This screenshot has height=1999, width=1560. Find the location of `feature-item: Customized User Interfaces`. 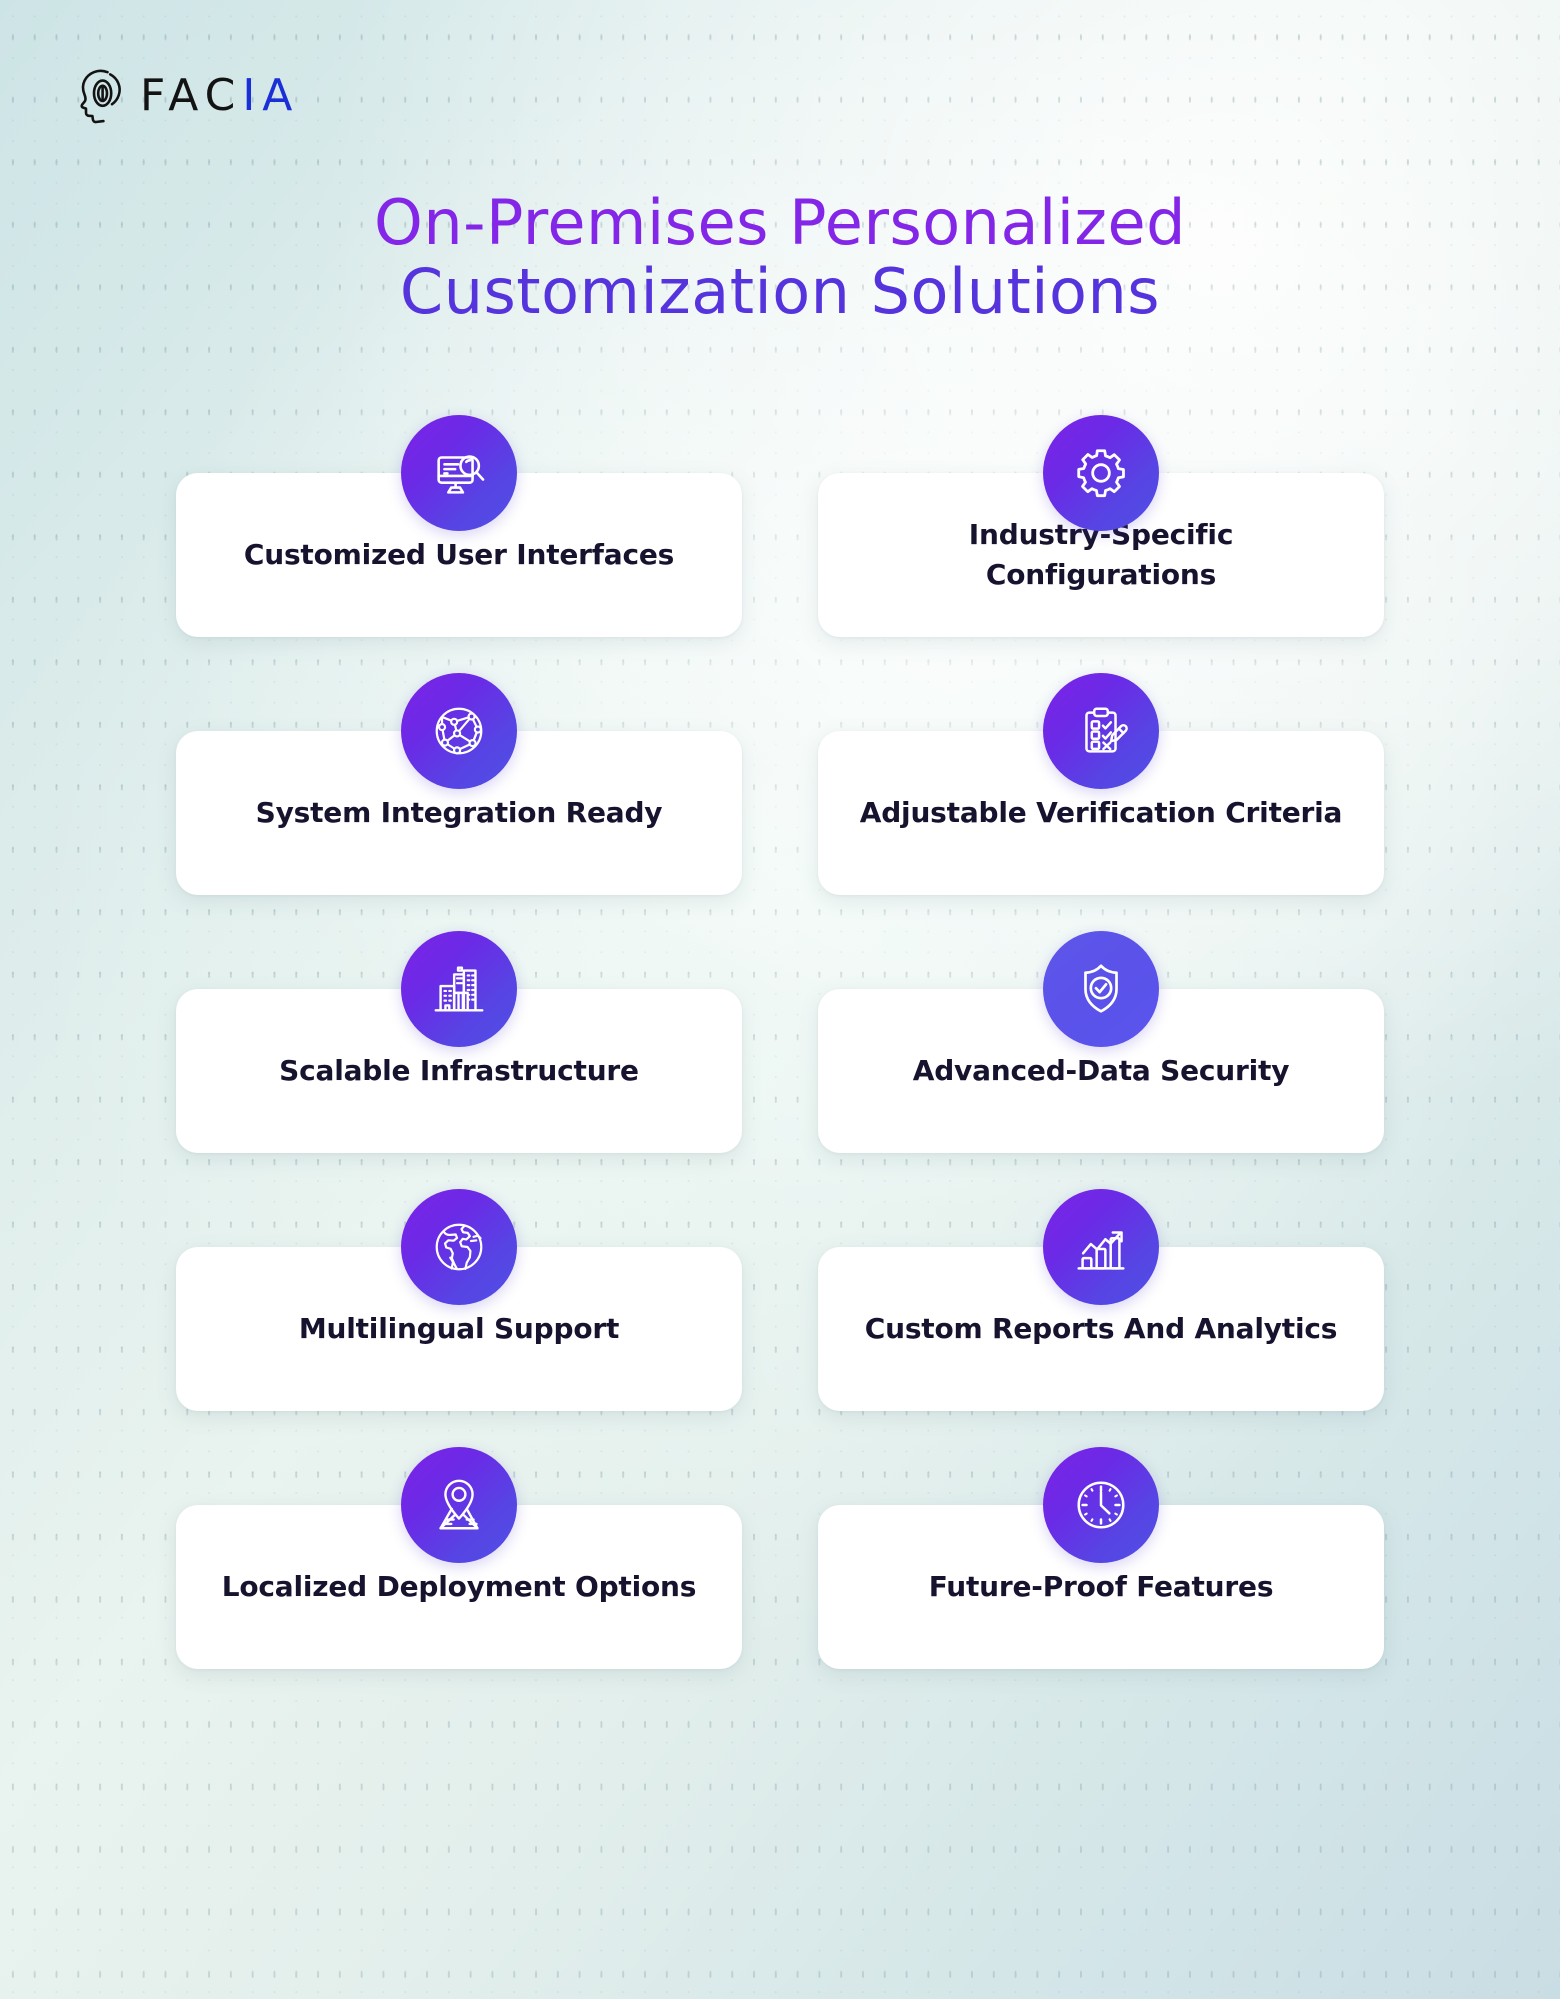

feature-item: Customized User Interfaces is located at coordinates (459, 526).